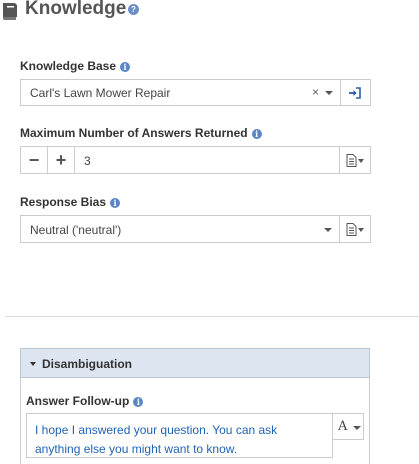  Describe the element at coordinates (133, 9) in the screenshot. I see `question-icon: ?` at that location.